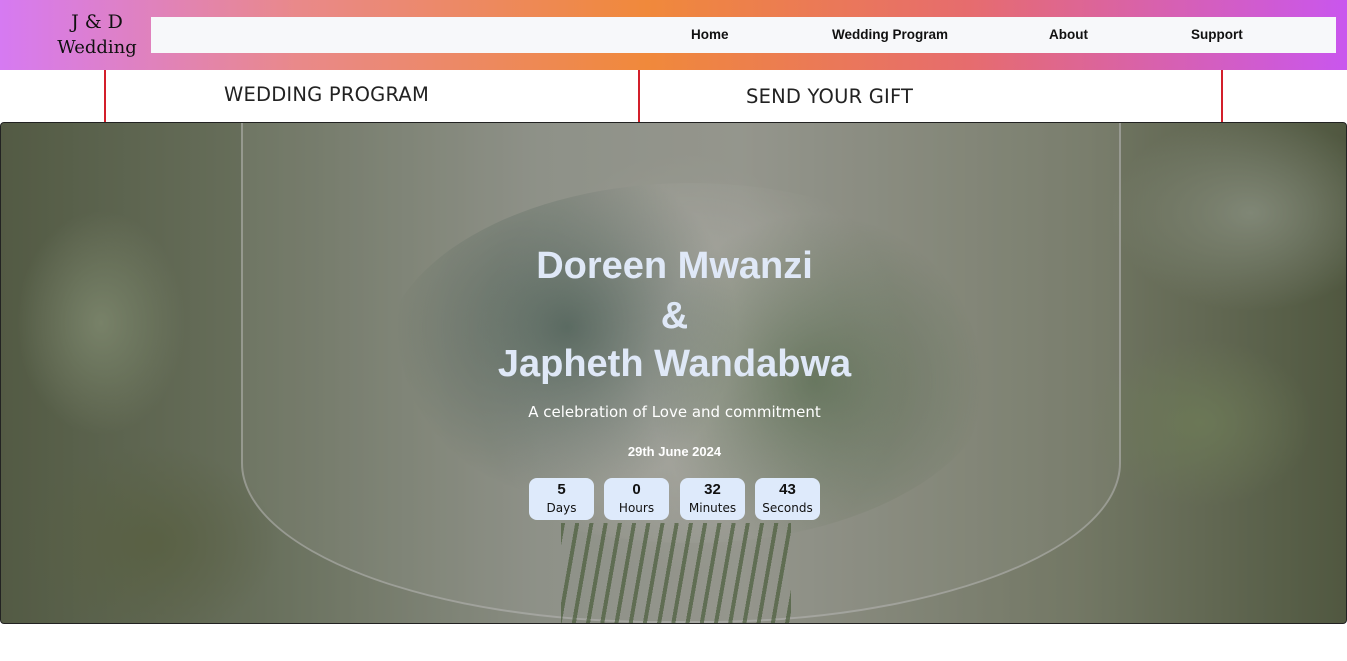  What do you see at coordinates (674, 451) in the screenshot?
I see `wedding-date: 29th June 2024` at bounding box center [674, 451].